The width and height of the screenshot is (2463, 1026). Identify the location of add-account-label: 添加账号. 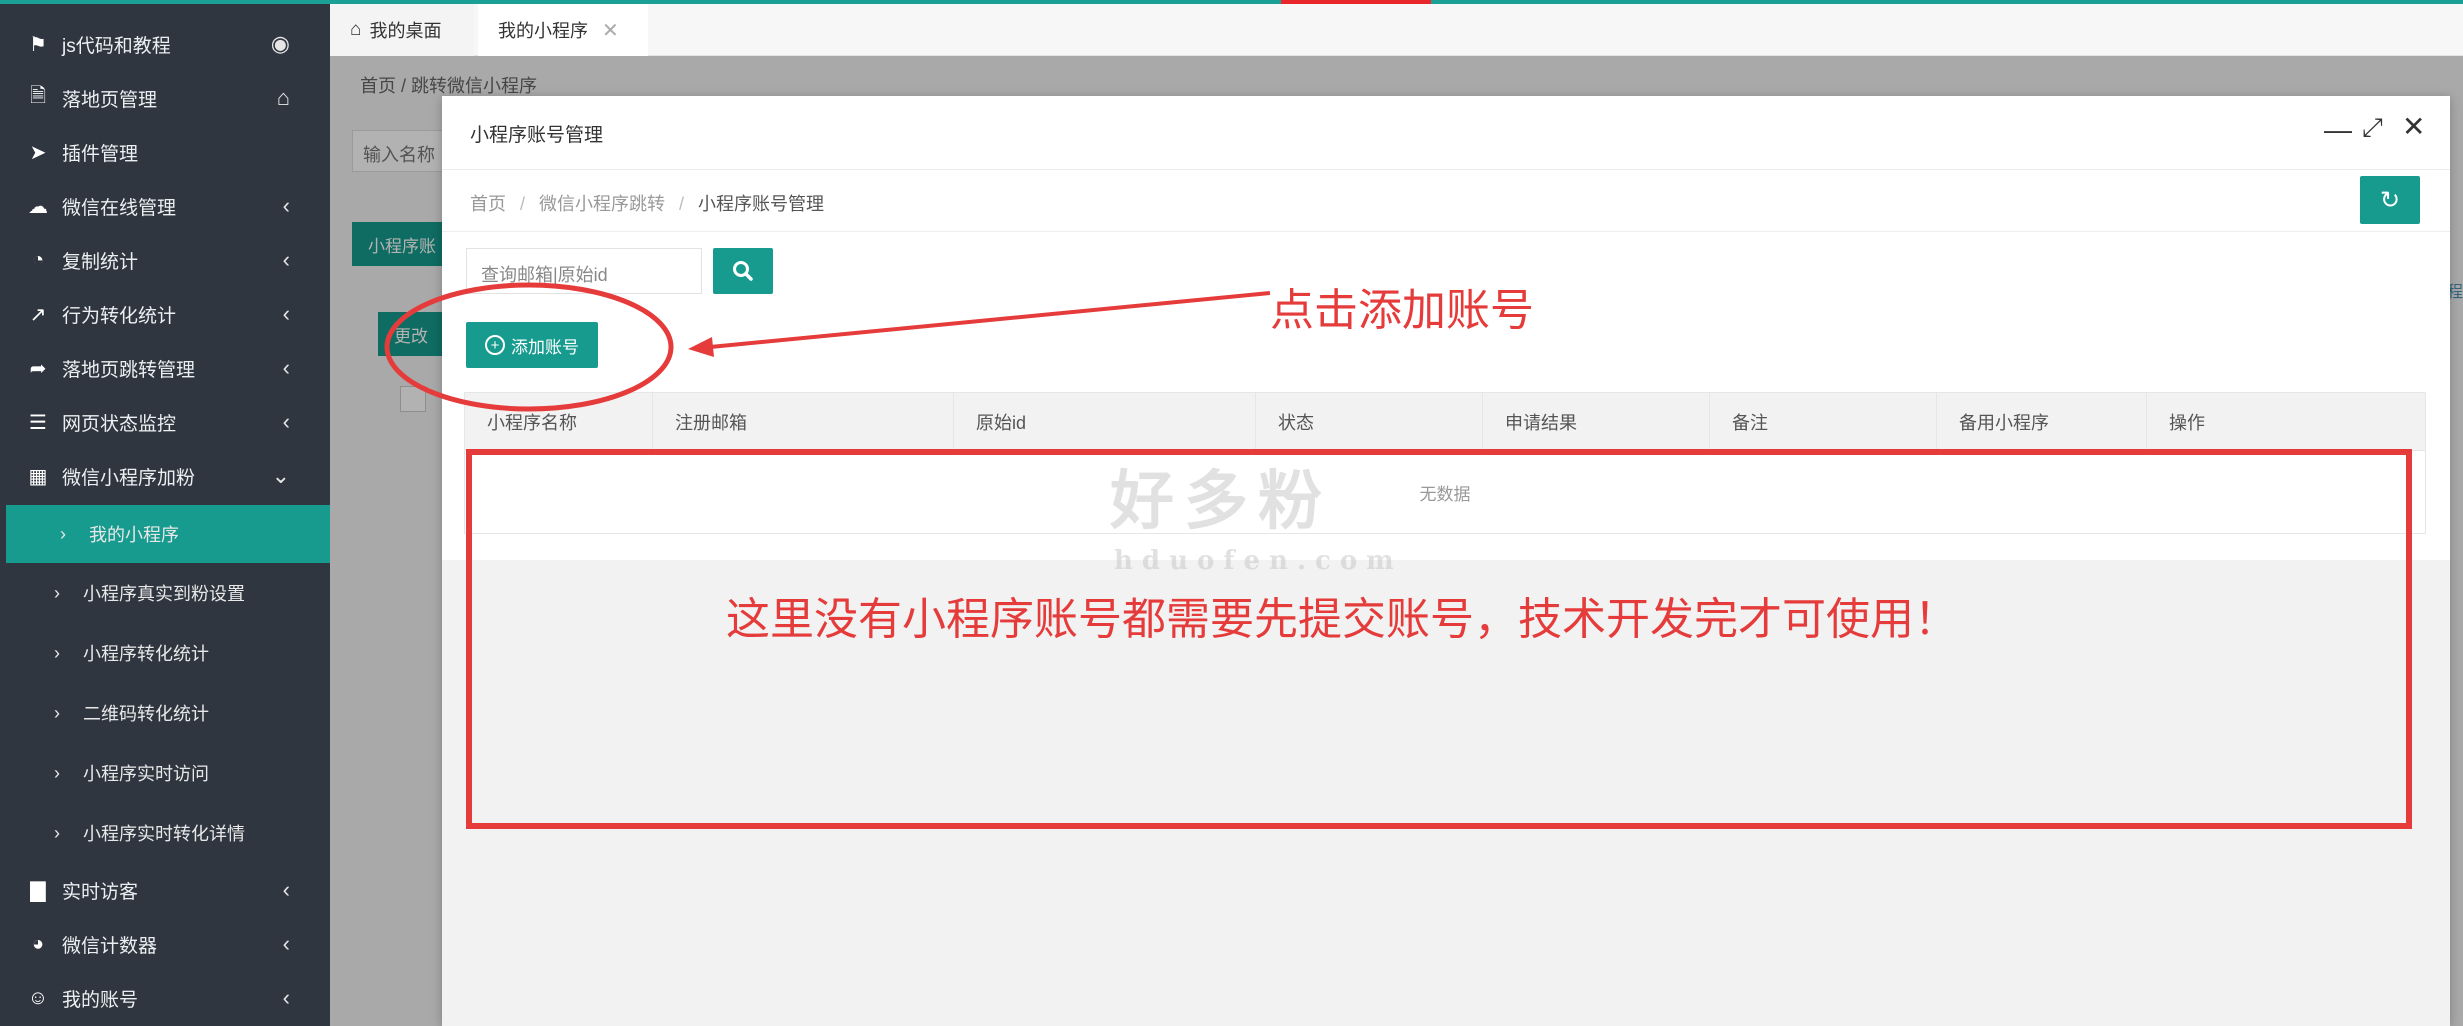
(545, 347).